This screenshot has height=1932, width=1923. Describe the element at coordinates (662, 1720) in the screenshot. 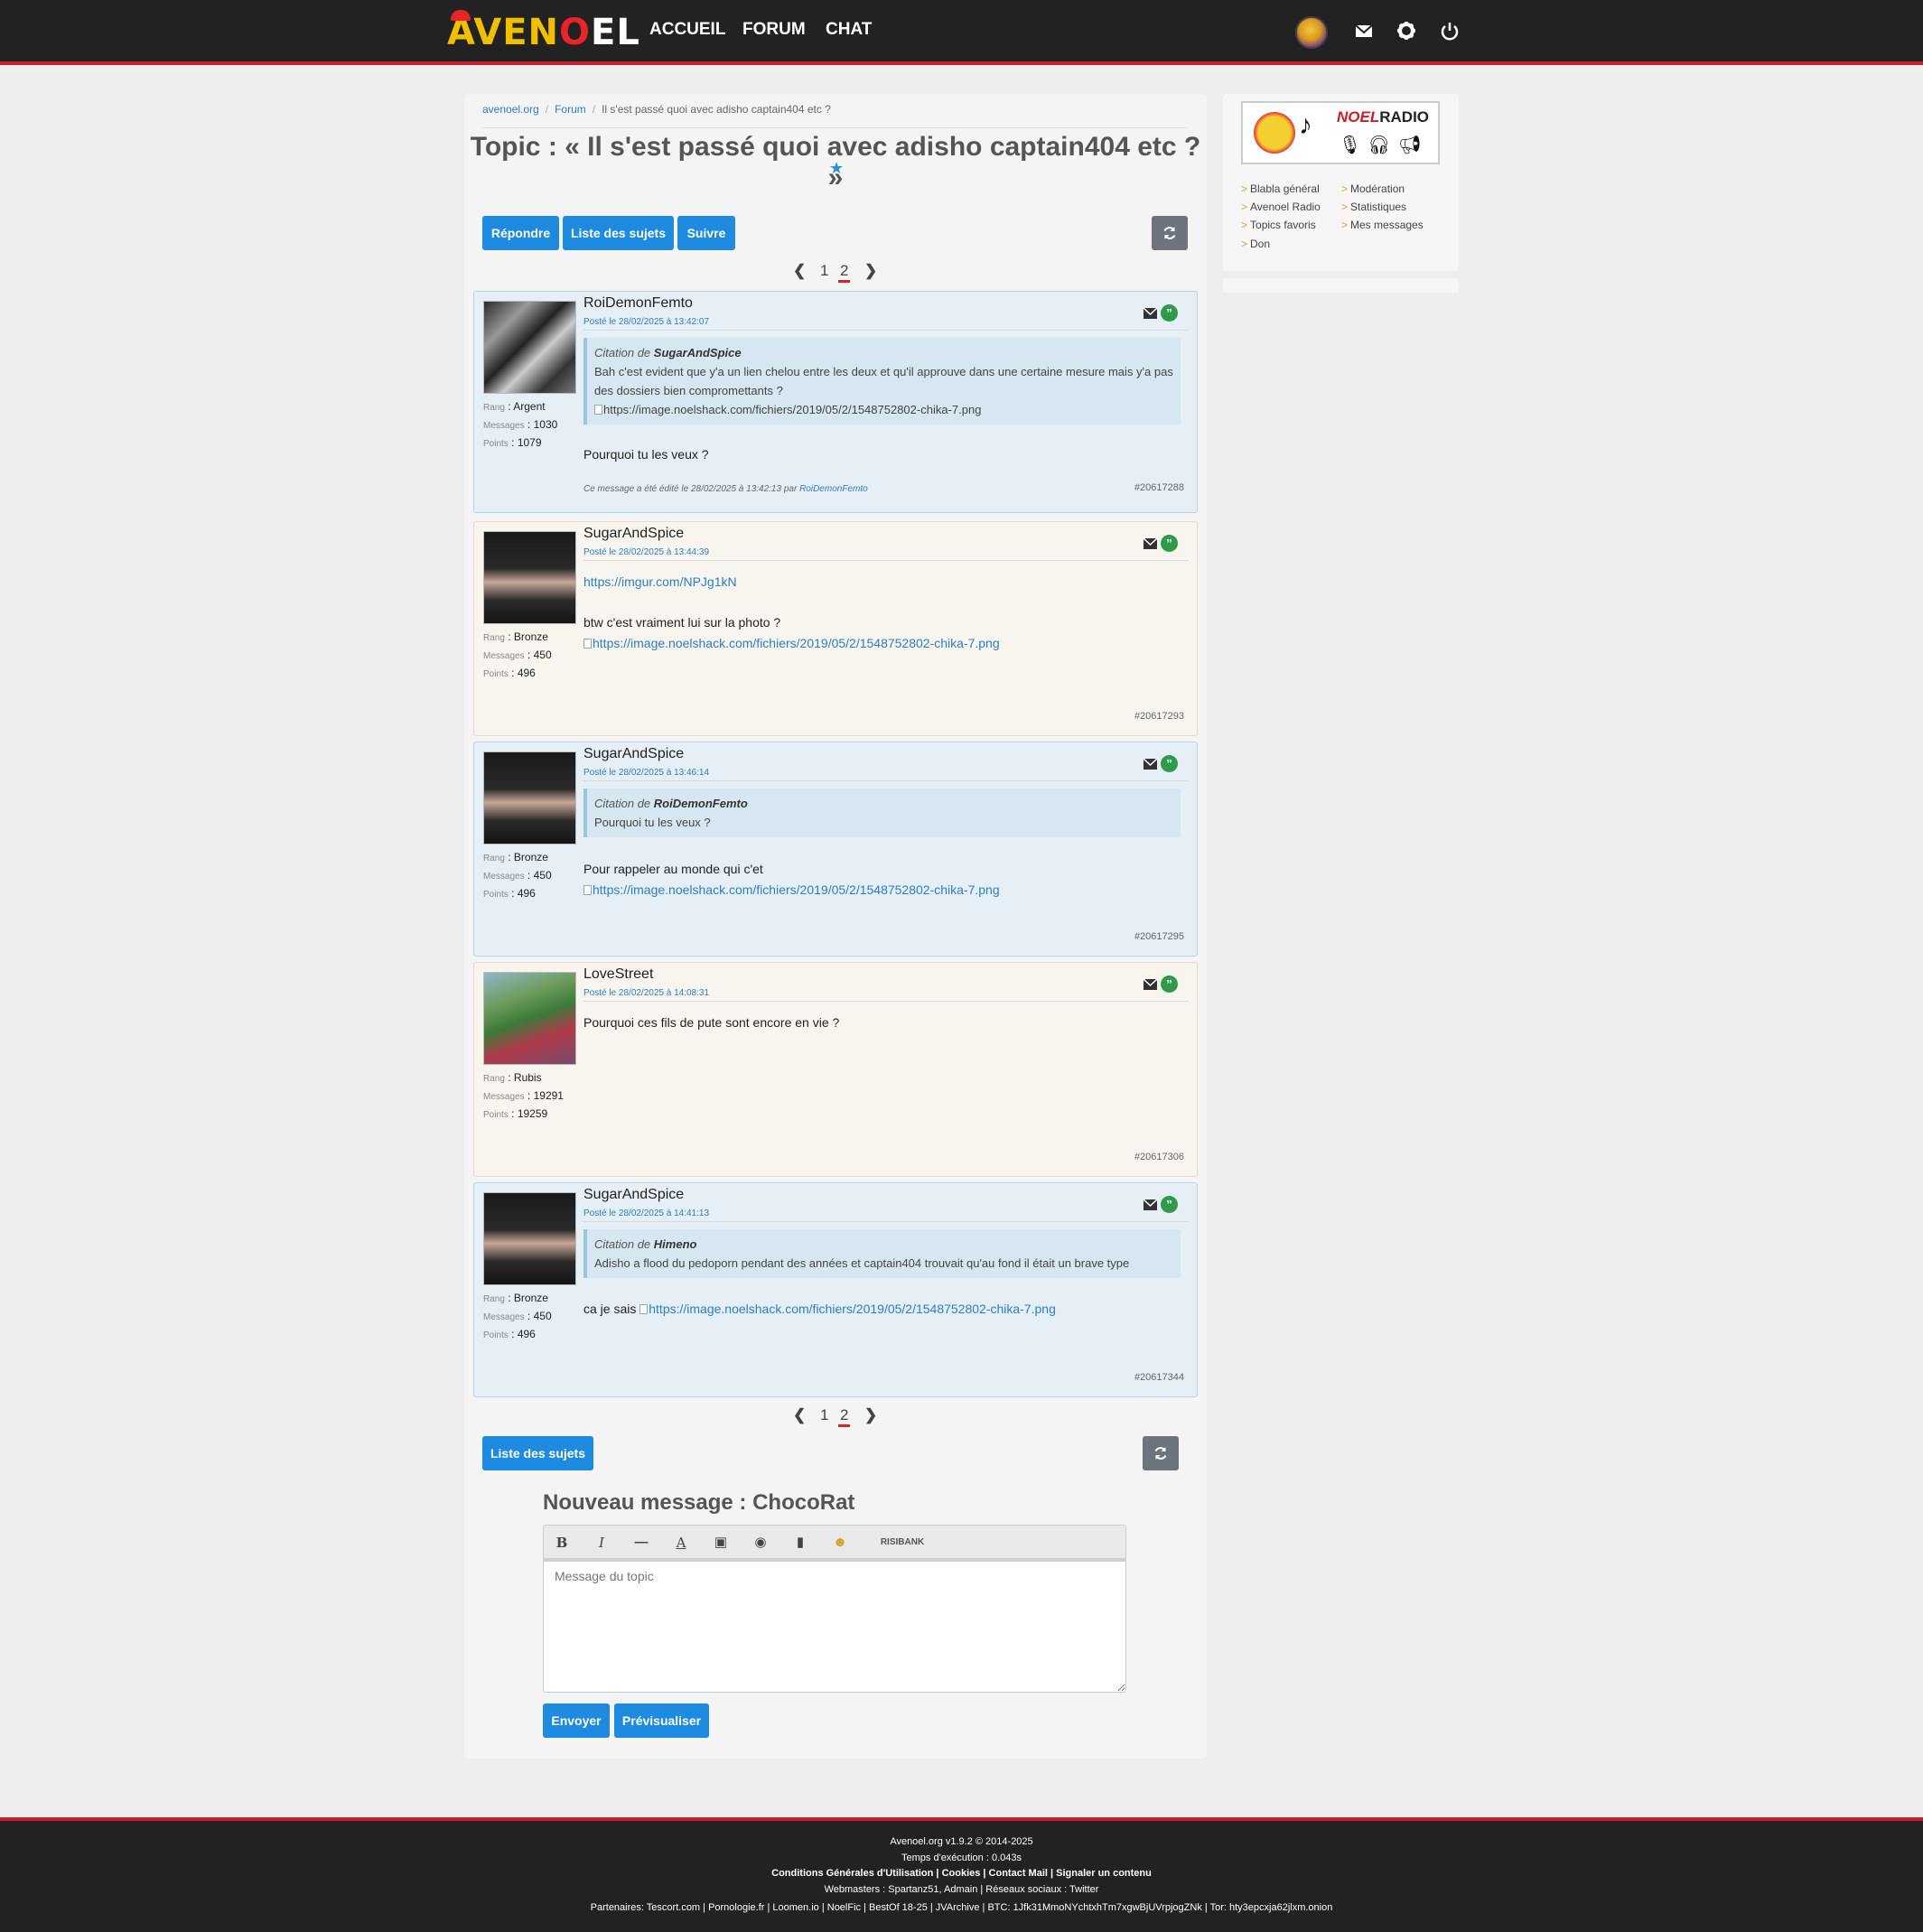

I see `preview-button: Prévisualiser` at that location.